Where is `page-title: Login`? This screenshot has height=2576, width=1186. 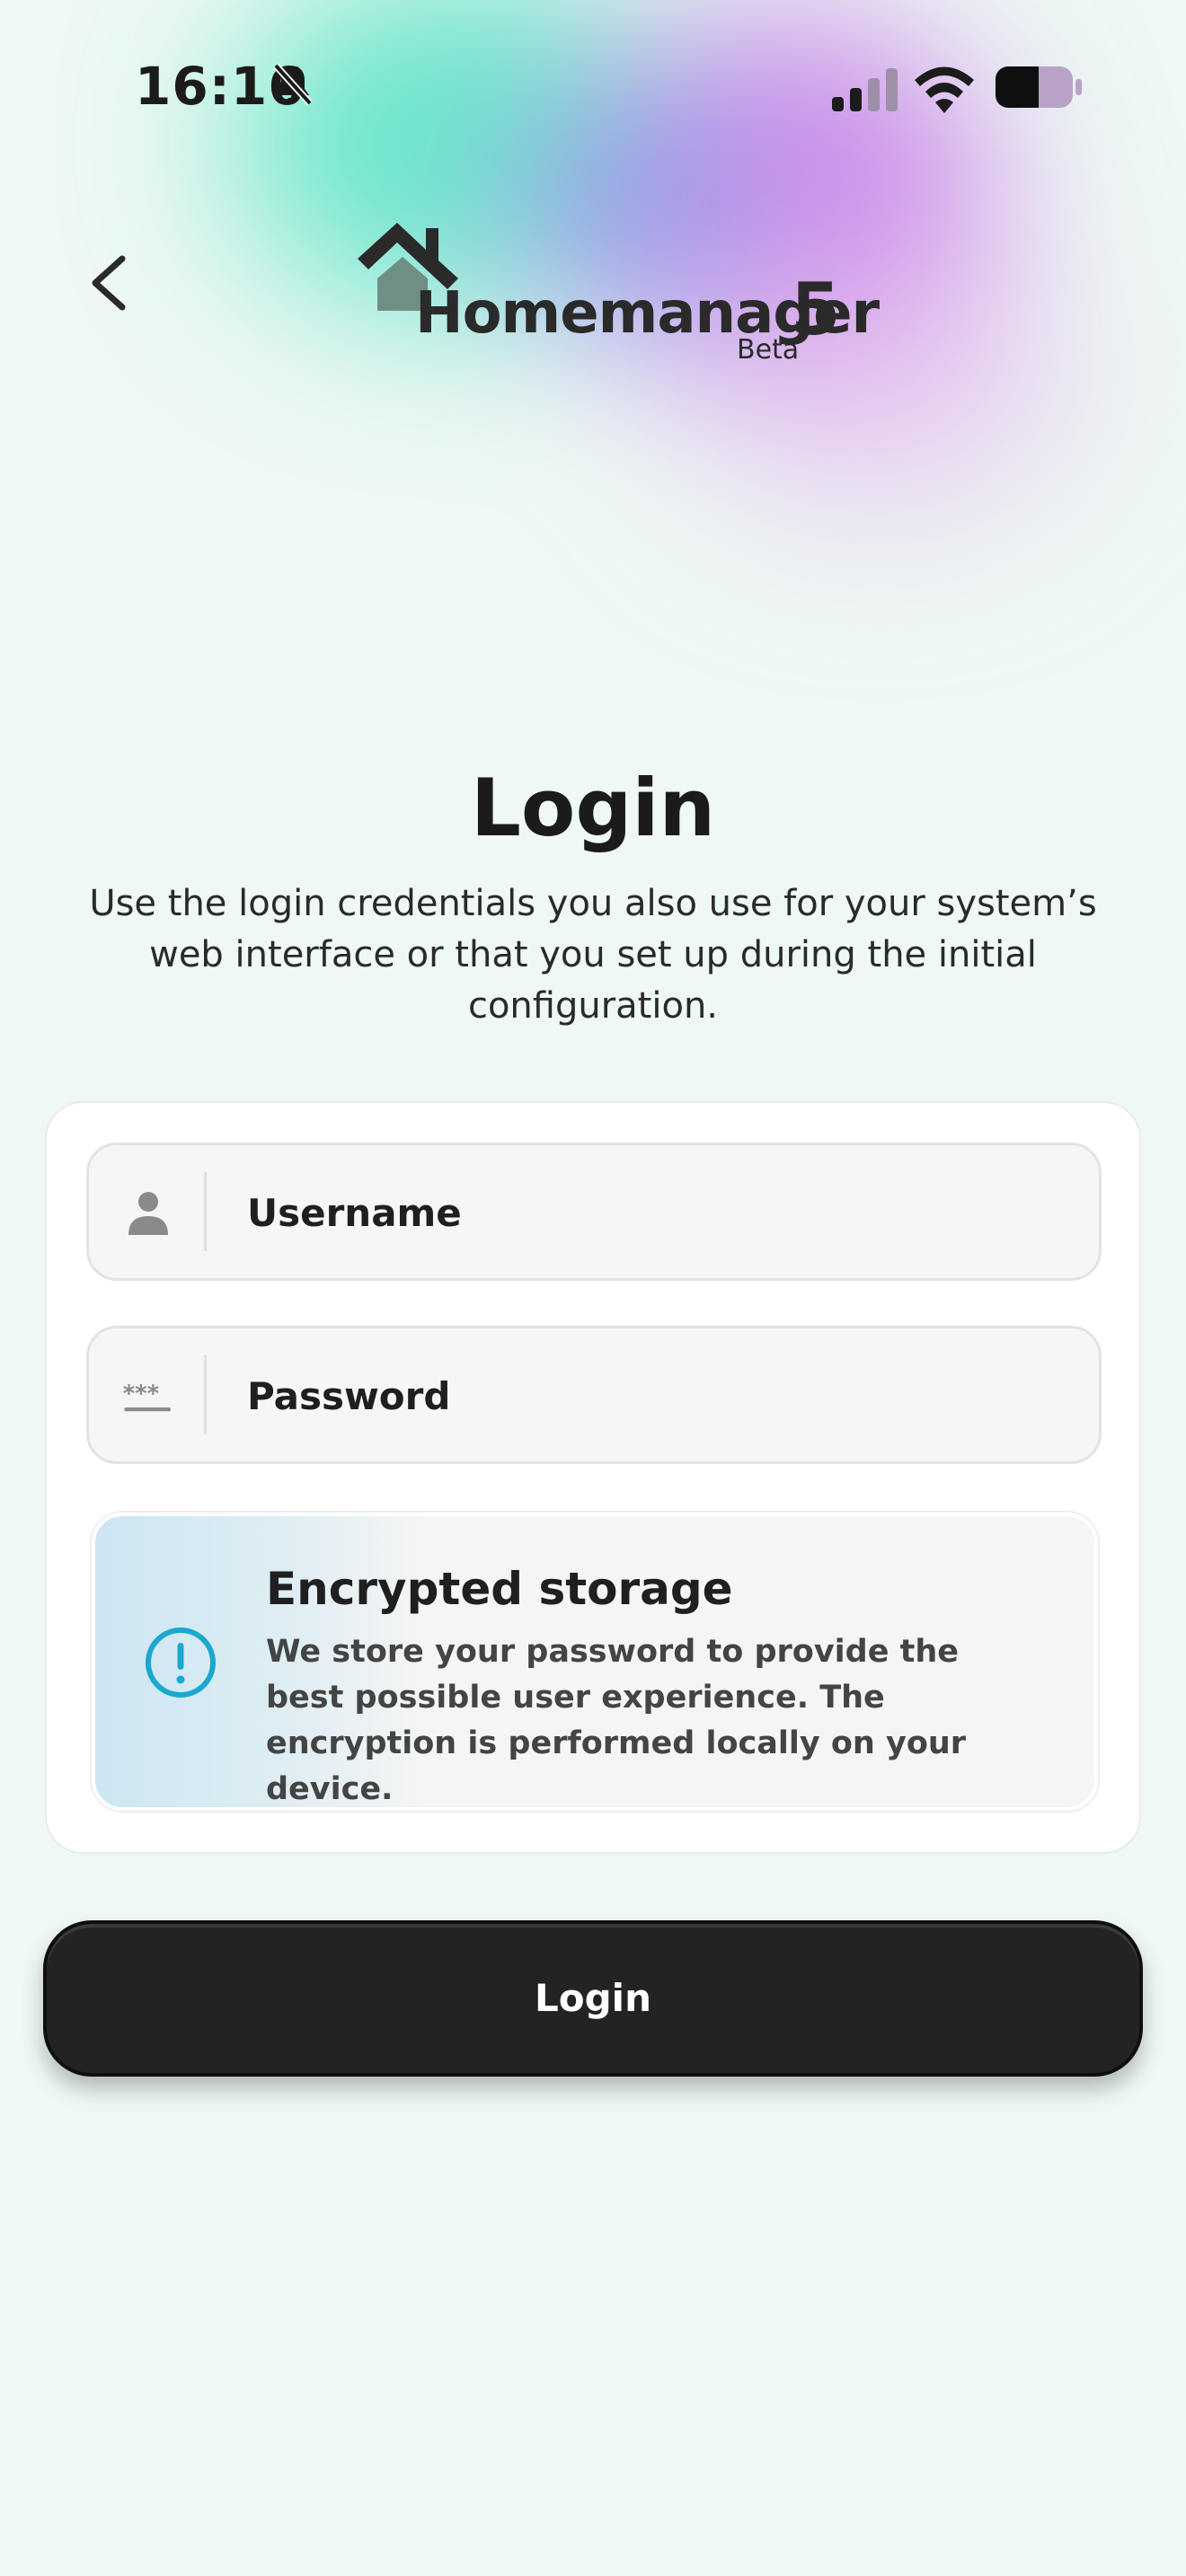
page-title: Login is located at coordinates (593, 808).